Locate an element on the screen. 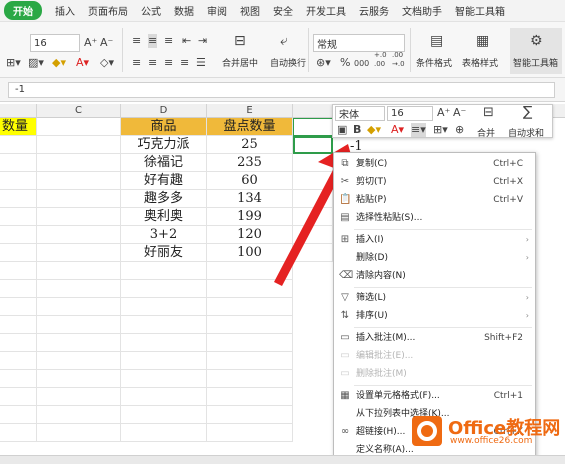 This screenshot has width=565, height=464. tab-formulas: 公式 is located at coordinates (151, 10).